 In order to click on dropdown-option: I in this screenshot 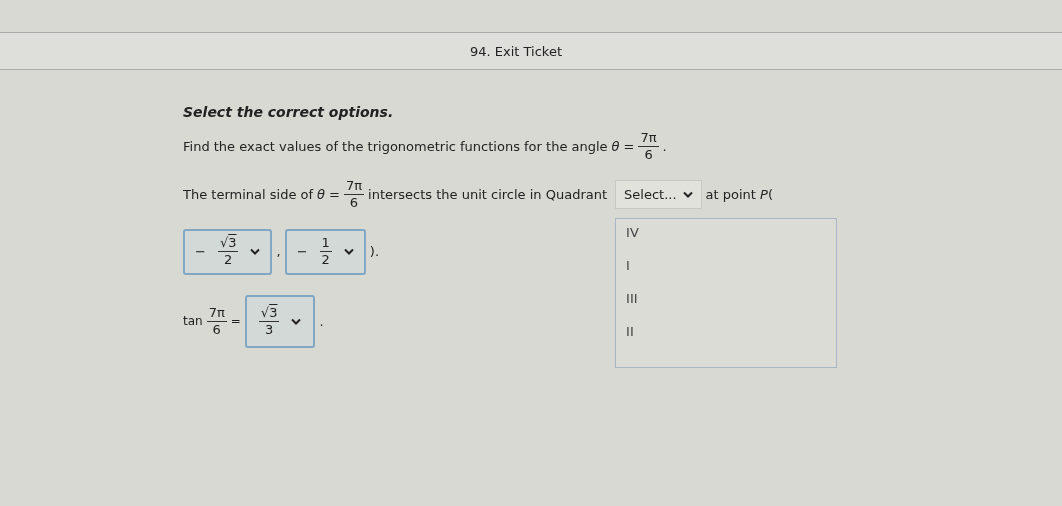, I will do `click(726, 265)`.